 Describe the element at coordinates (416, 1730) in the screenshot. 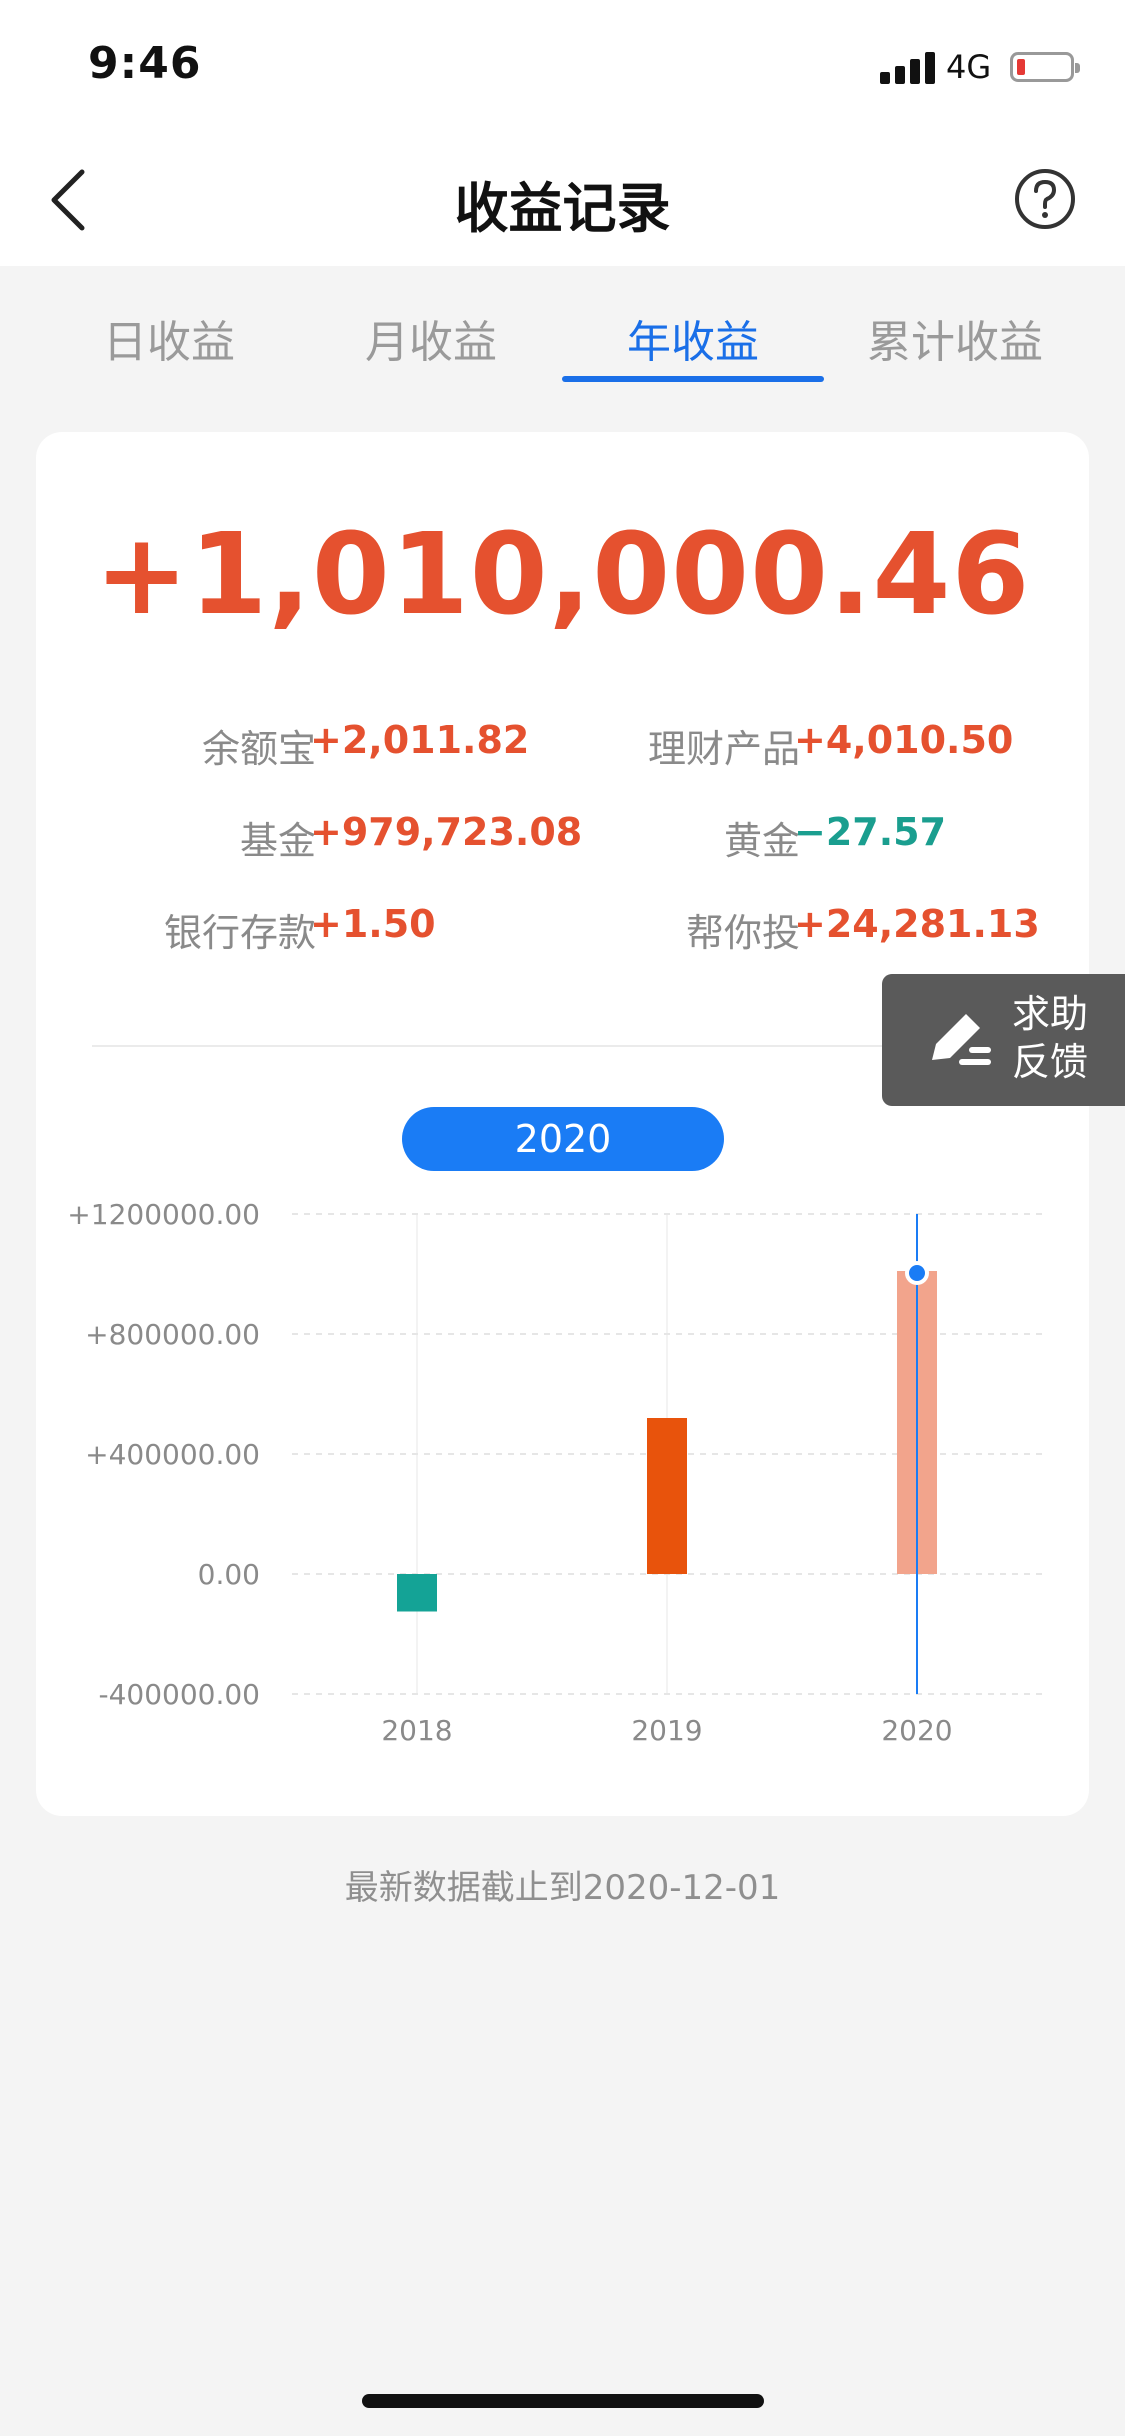

I see `x-tick-label: 2018` at that location.